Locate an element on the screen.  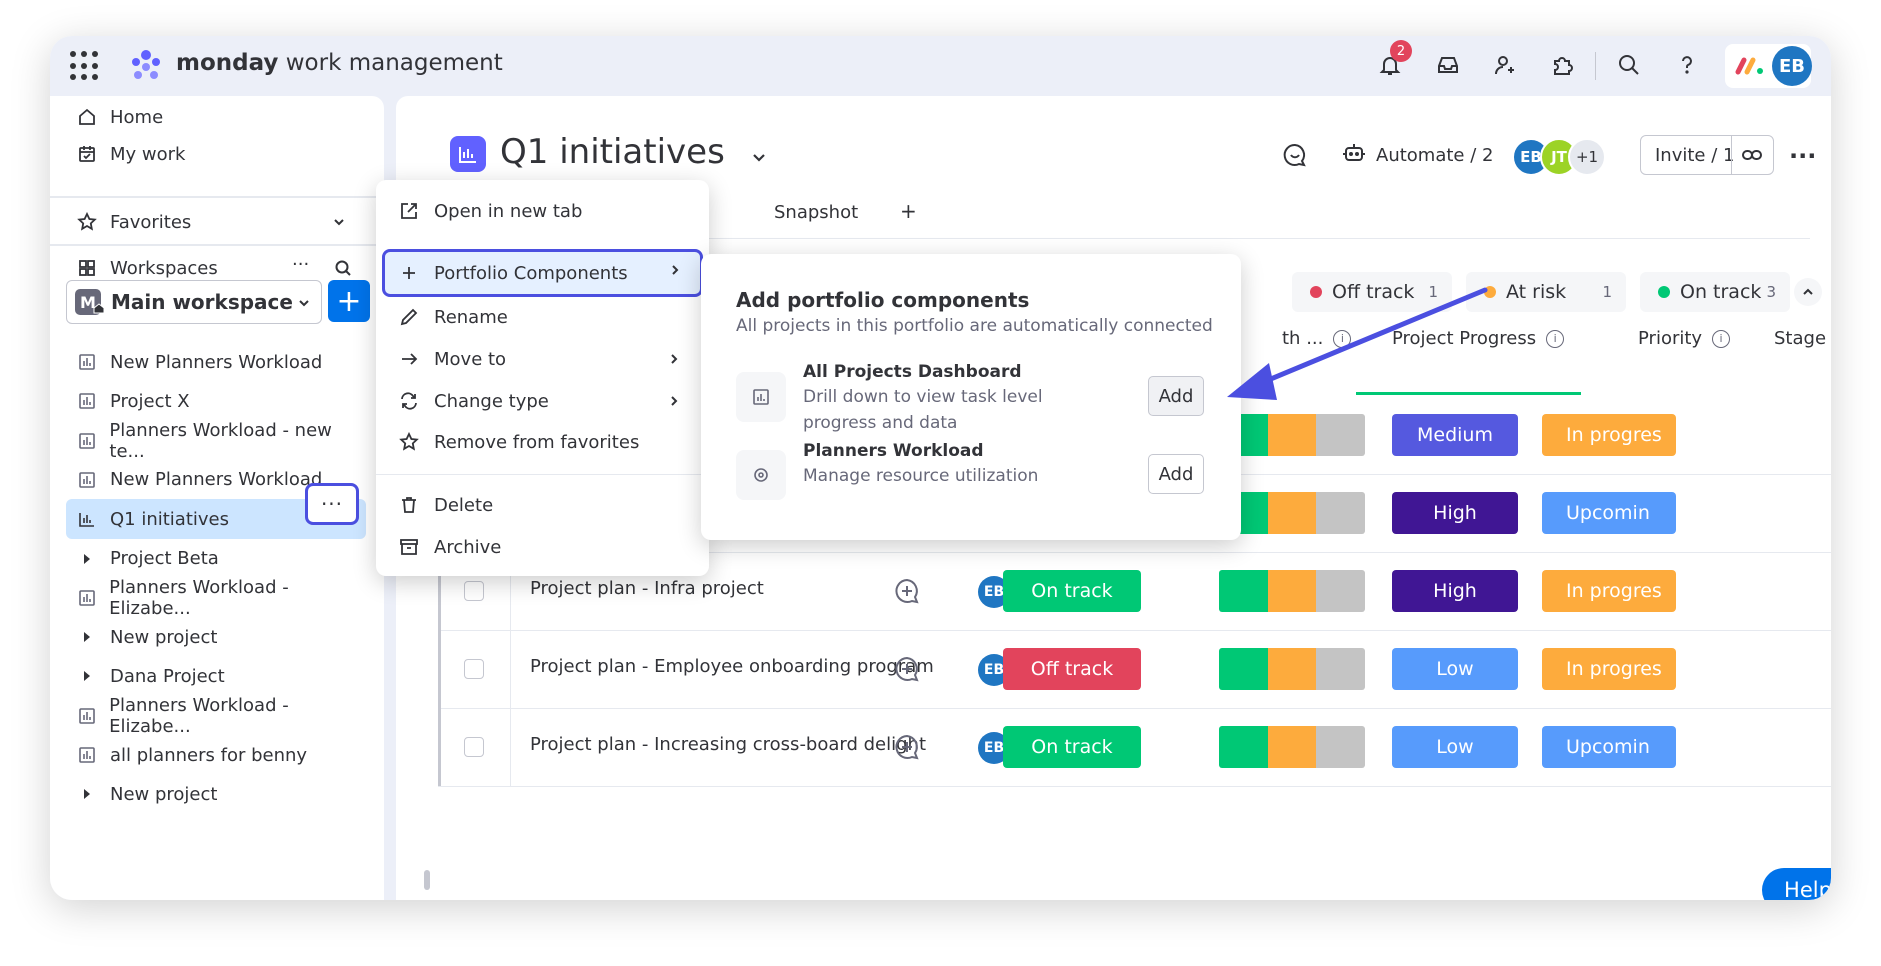
invite-members-icon is located at coordinates (1505, 65).